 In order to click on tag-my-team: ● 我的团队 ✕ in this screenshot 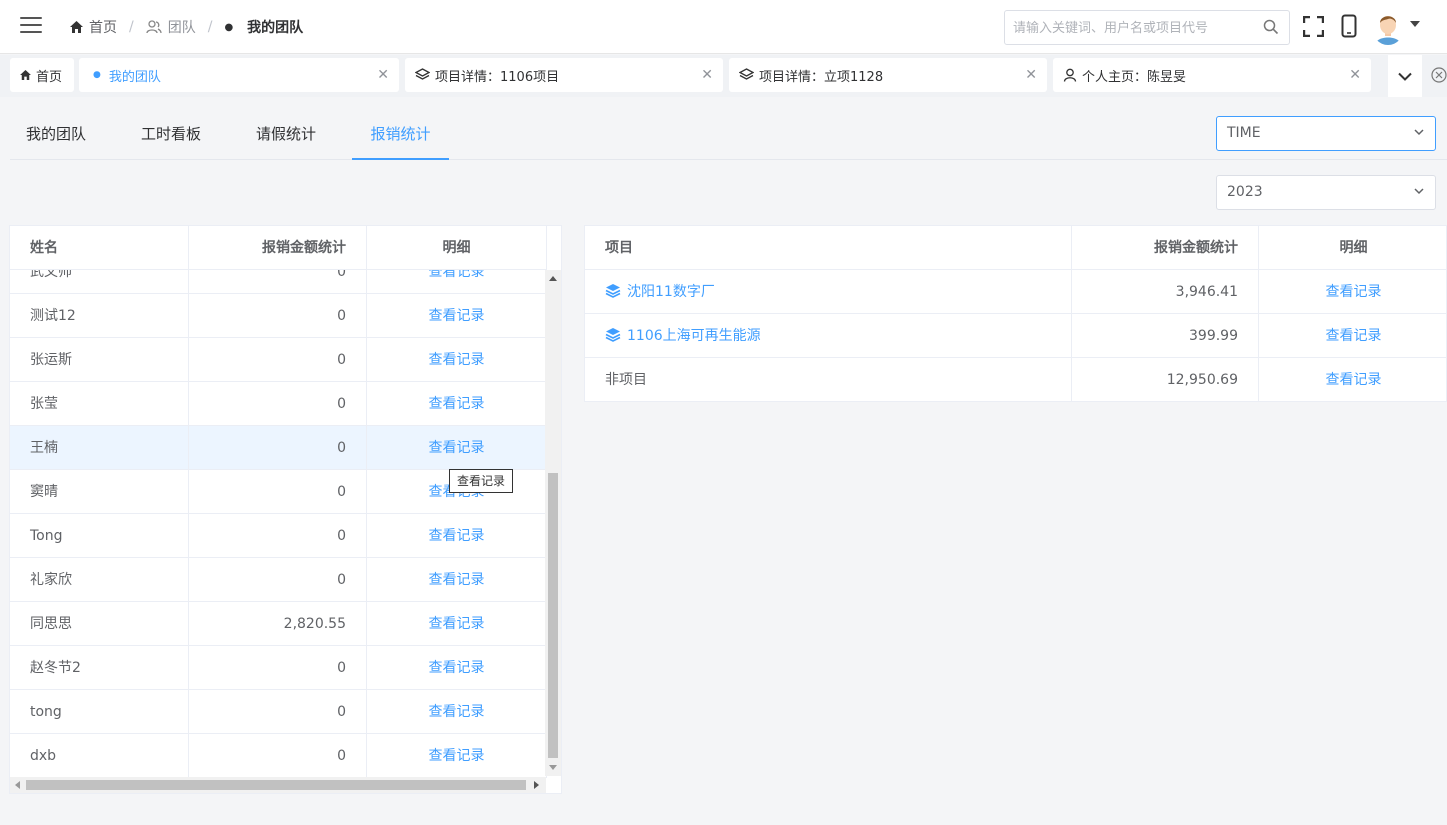, I will do `click(239, 75)`.